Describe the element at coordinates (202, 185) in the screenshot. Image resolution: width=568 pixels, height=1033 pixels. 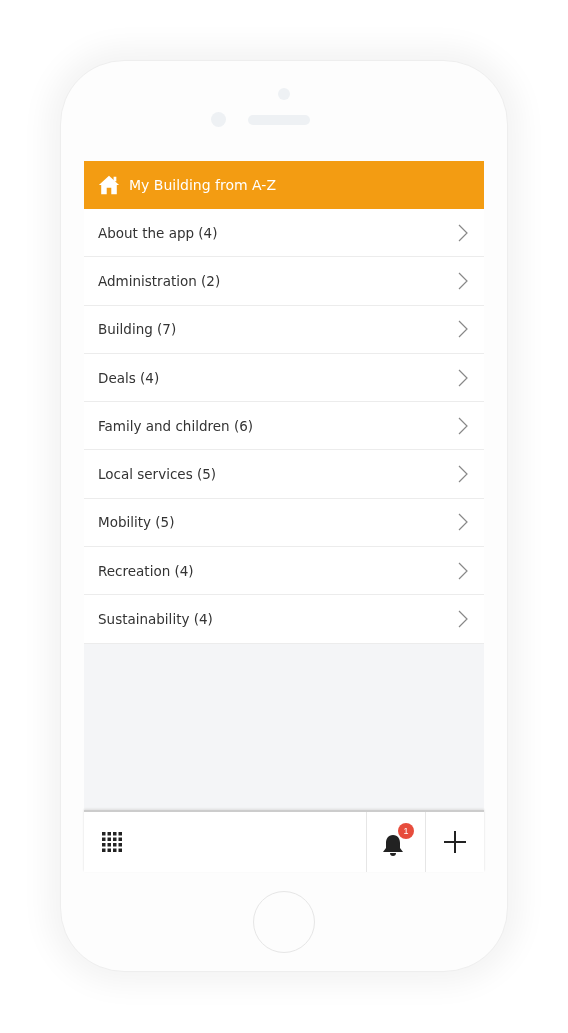
I see `header-title: My Building from A-Z` at that location.